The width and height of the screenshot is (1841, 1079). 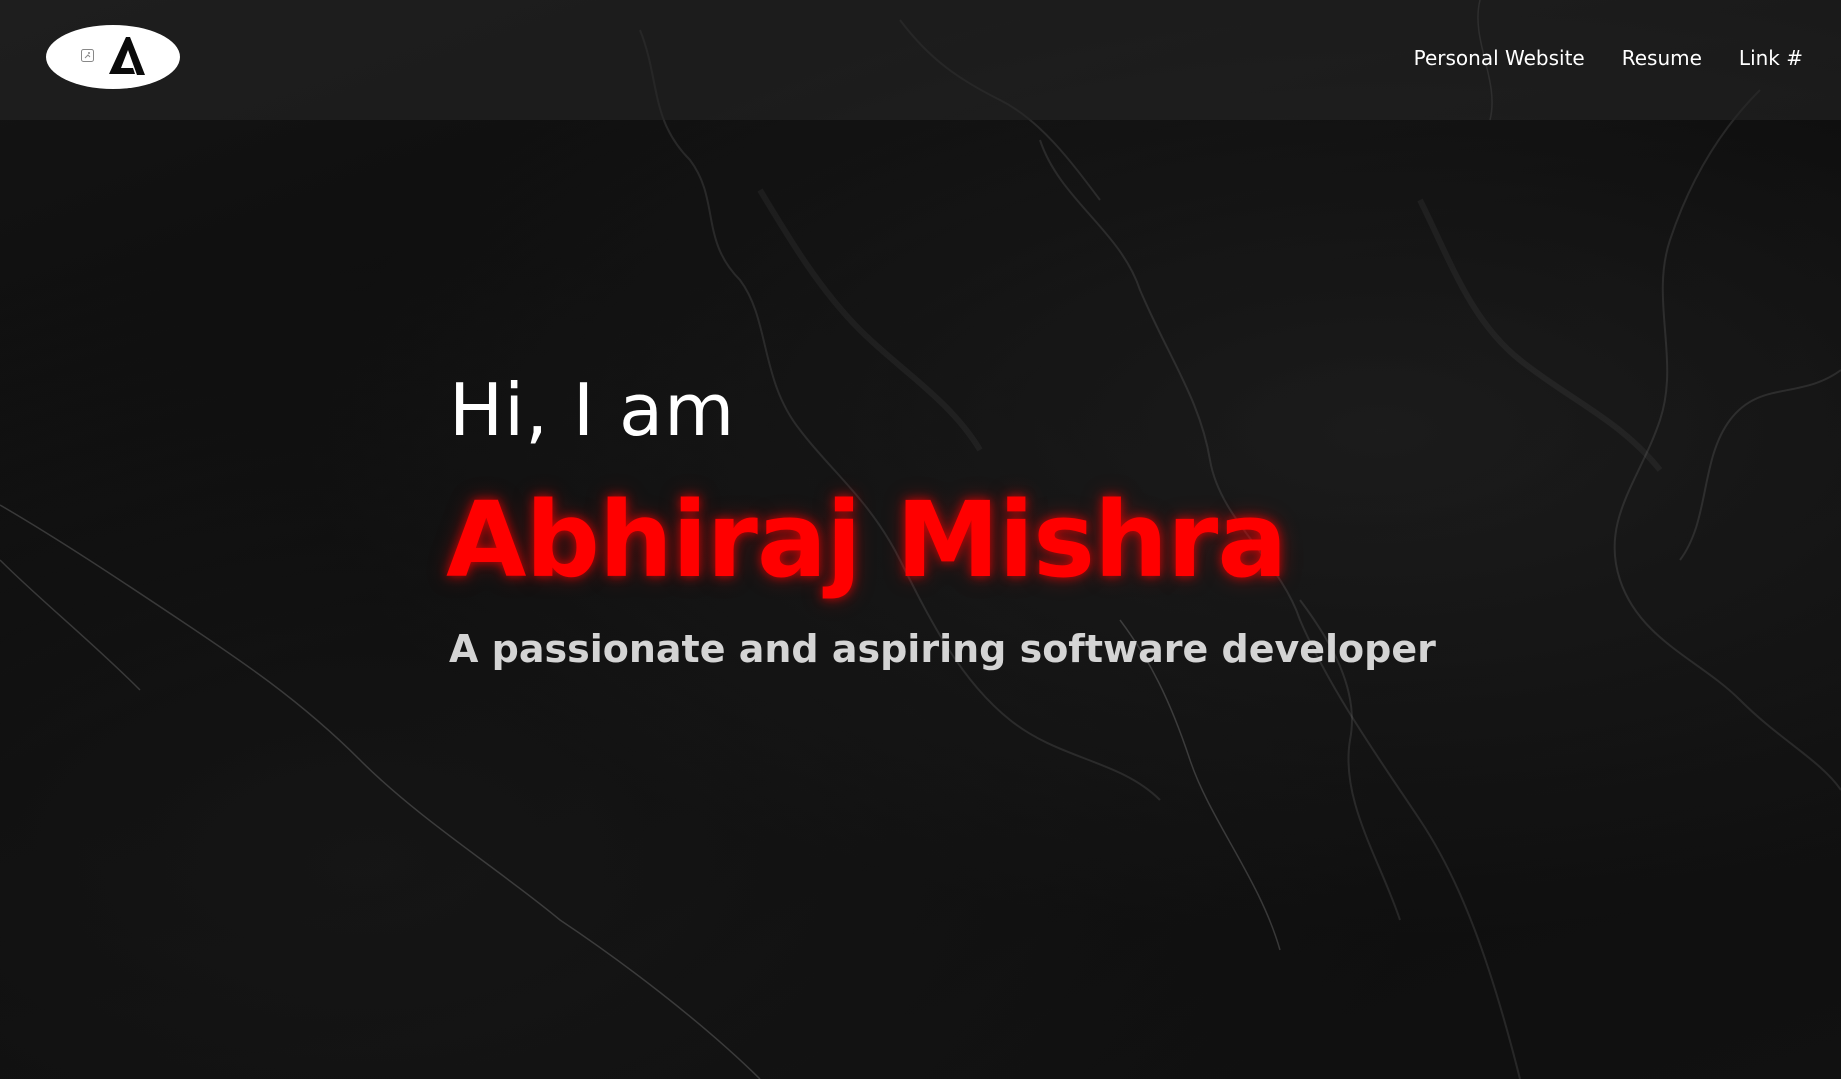 I want to click on broken-image-icon, so click(x=87, y=55).